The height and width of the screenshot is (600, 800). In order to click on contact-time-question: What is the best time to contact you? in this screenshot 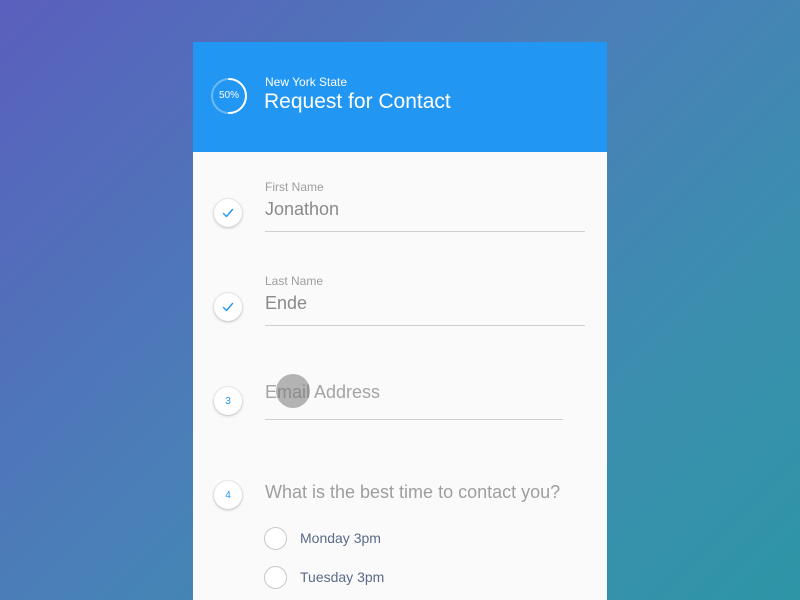, I will do `click(413, 492)`.